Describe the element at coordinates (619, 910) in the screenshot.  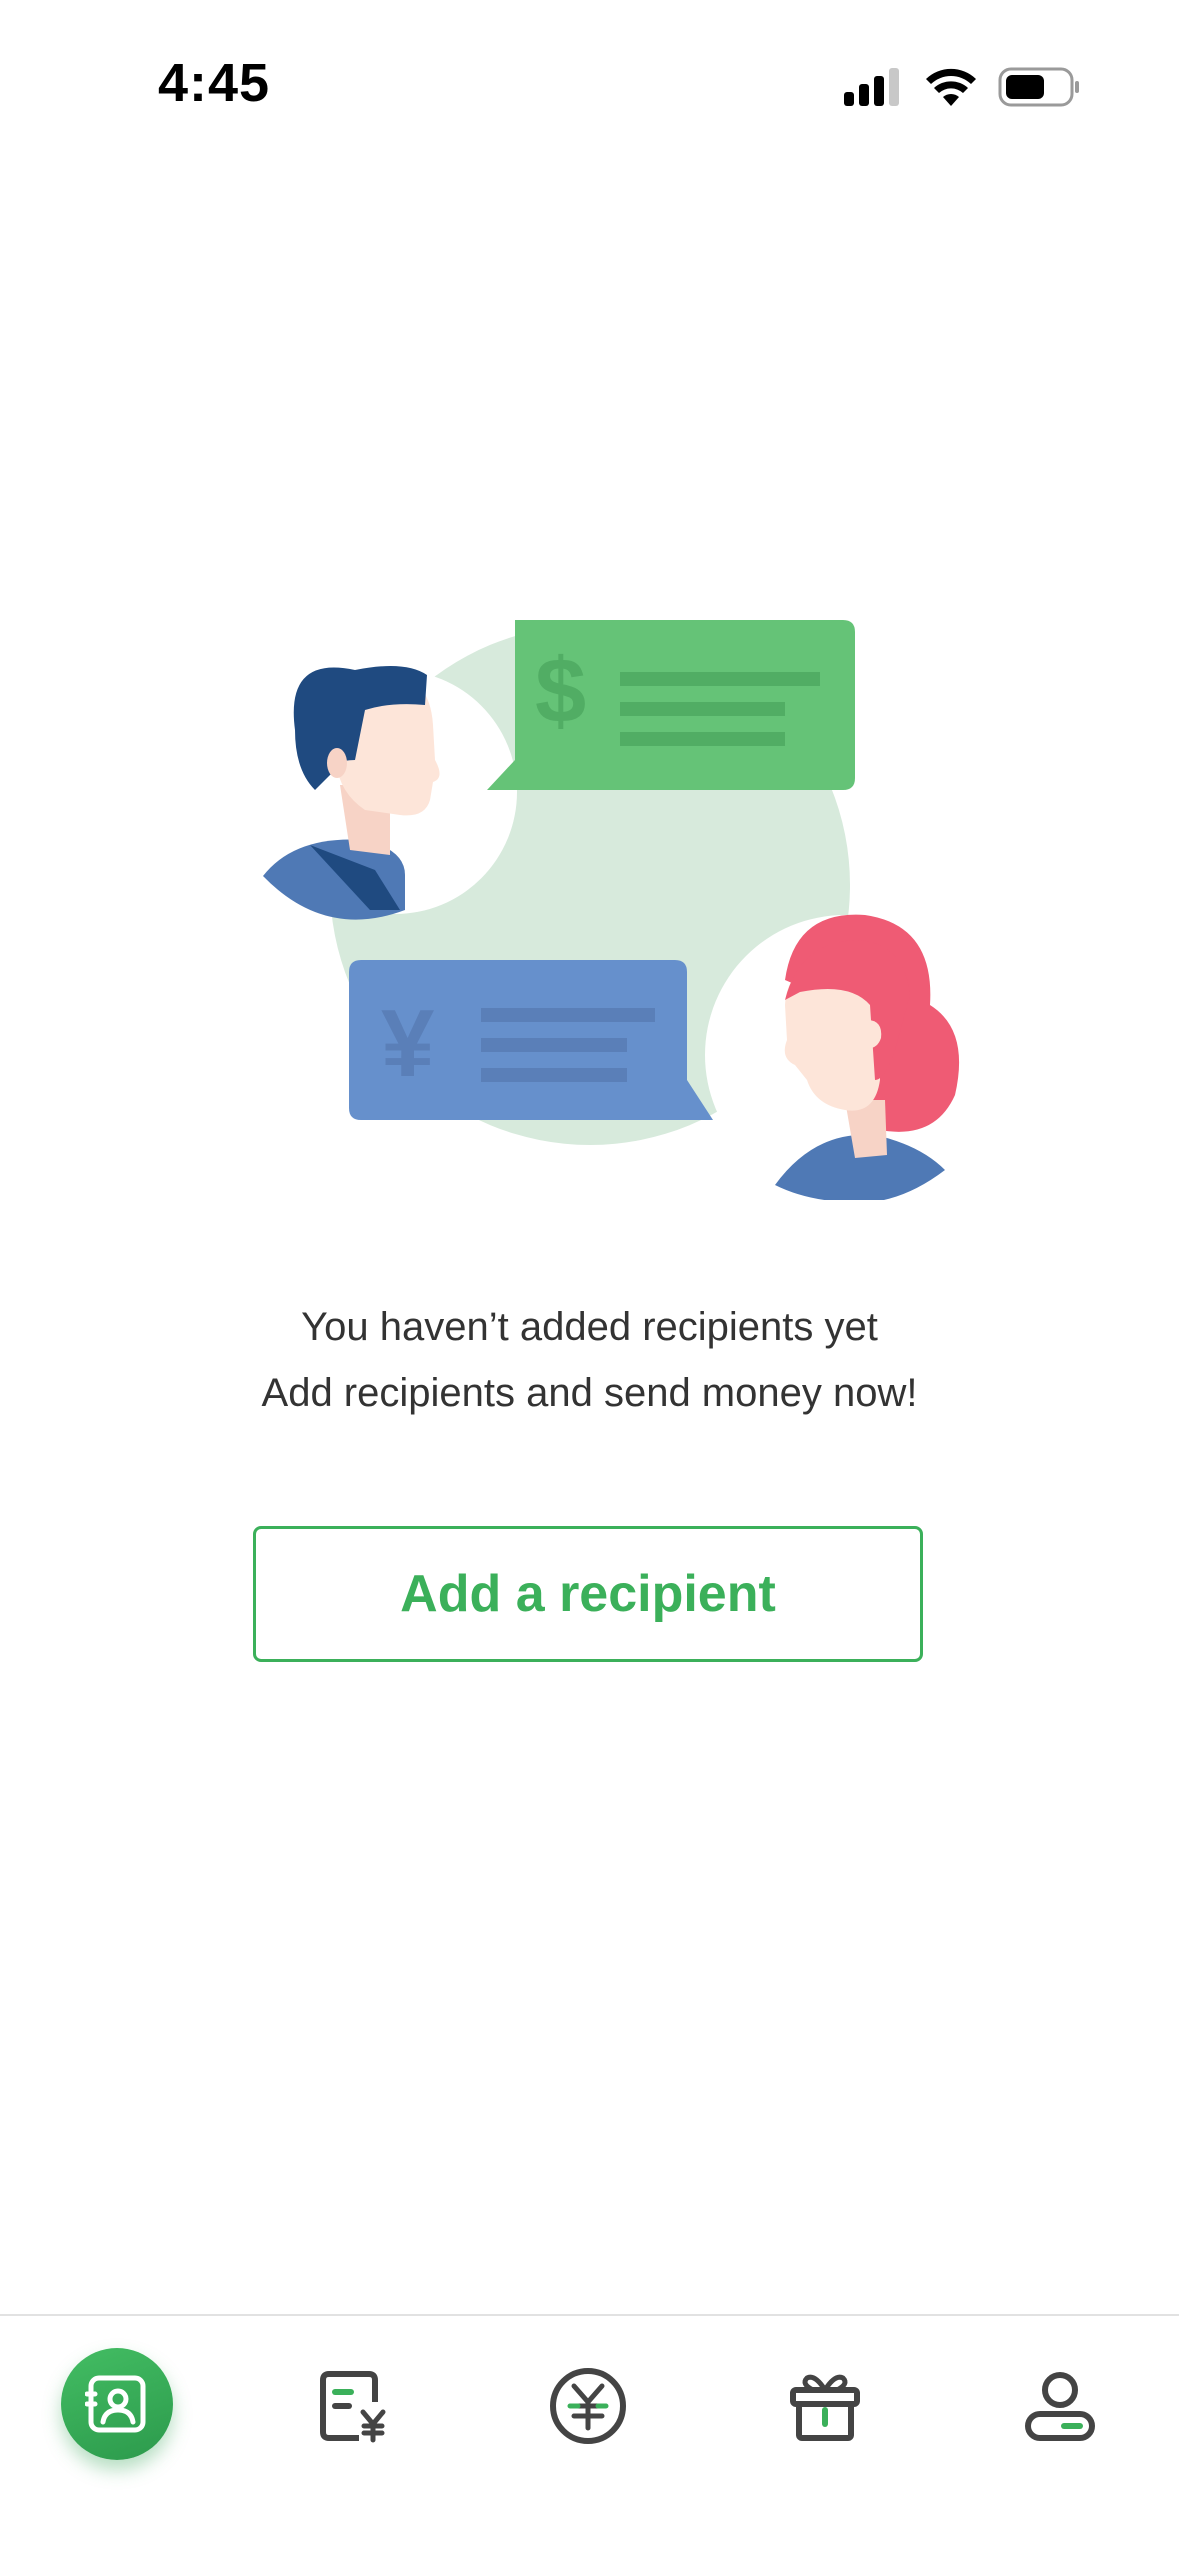
I see `recipients-illustration: $ ¥` at that location.